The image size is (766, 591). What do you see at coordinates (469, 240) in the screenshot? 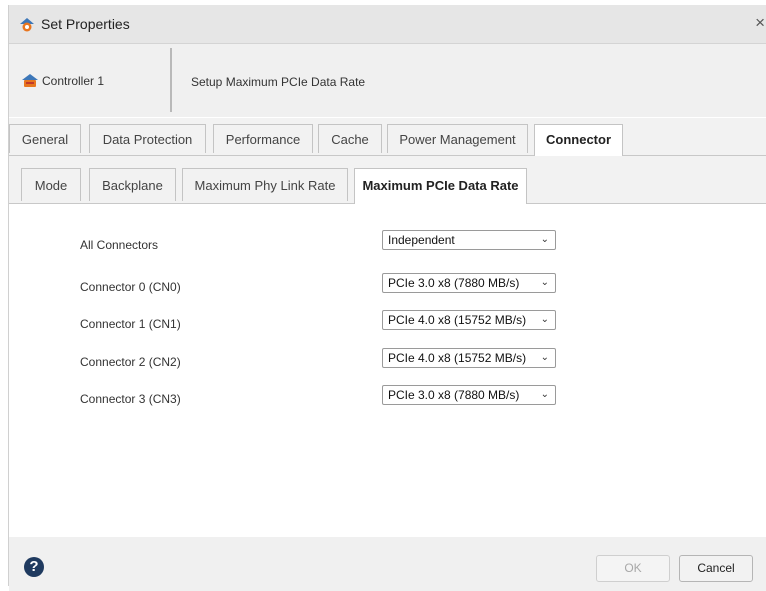
I see `all-connectors-select: Independent ⌄` at bounding box center [469, 240].